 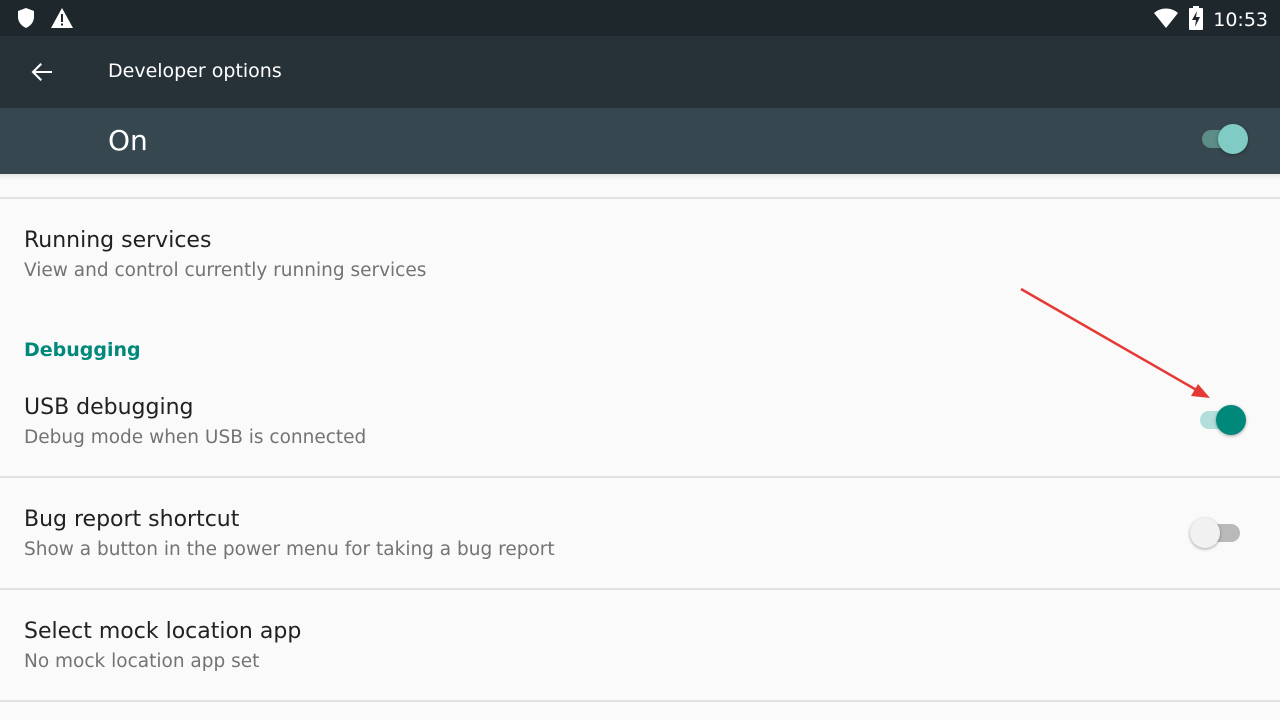 What do you see at coordinates (26, 20) in the screenshot?
I see `shield-icon` at bounding box center [26, 20].